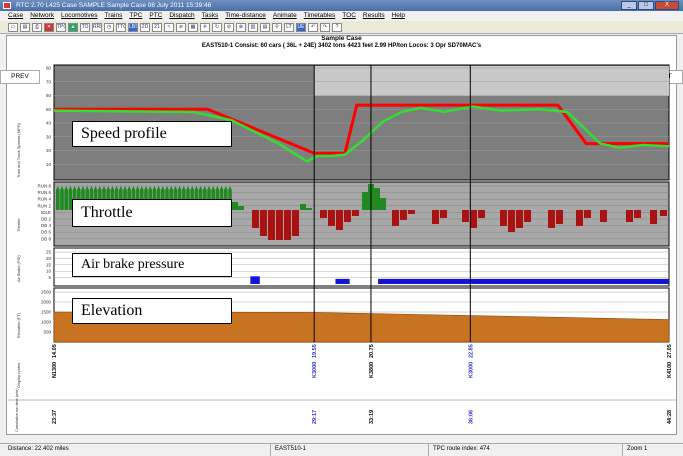 The width and height of the screenshot is (683, 456). Describe the element at coordinates (44, 192) in the screenshot. I see `throttle-tick-label: RUN 6` at that location.